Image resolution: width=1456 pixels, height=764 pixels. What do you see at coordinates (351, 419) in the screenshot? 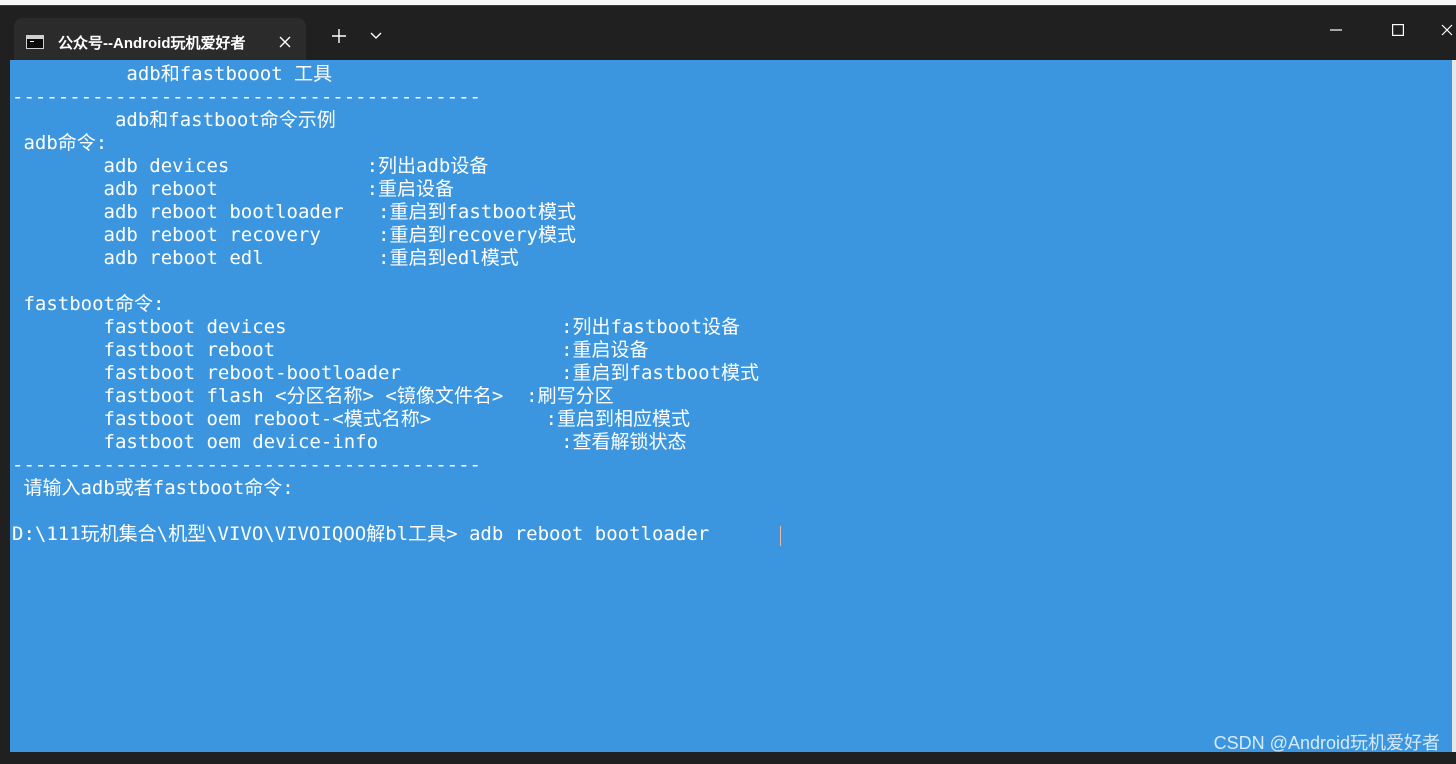
I see `terminal-line: fastboot oem reboot-<模式名称> :重启到相应模式` at bounding box center [351, 419].